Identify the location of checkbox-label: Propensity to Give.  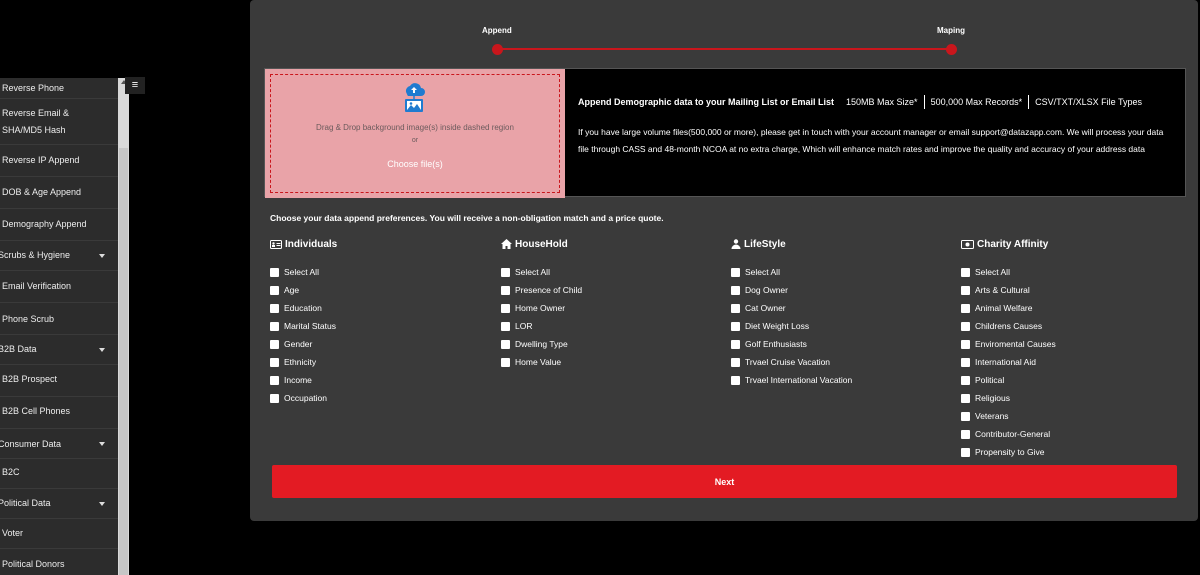
(1010, 452).